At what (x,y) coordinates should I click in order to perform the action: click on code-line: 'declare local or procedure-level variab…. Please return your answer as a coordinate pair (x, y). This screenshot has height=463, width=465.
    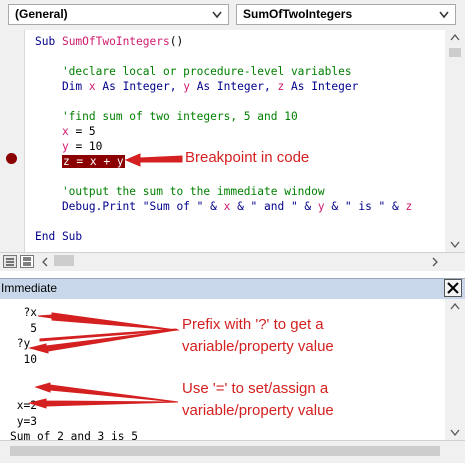
    Looking at the image, I should click on (193, 72).